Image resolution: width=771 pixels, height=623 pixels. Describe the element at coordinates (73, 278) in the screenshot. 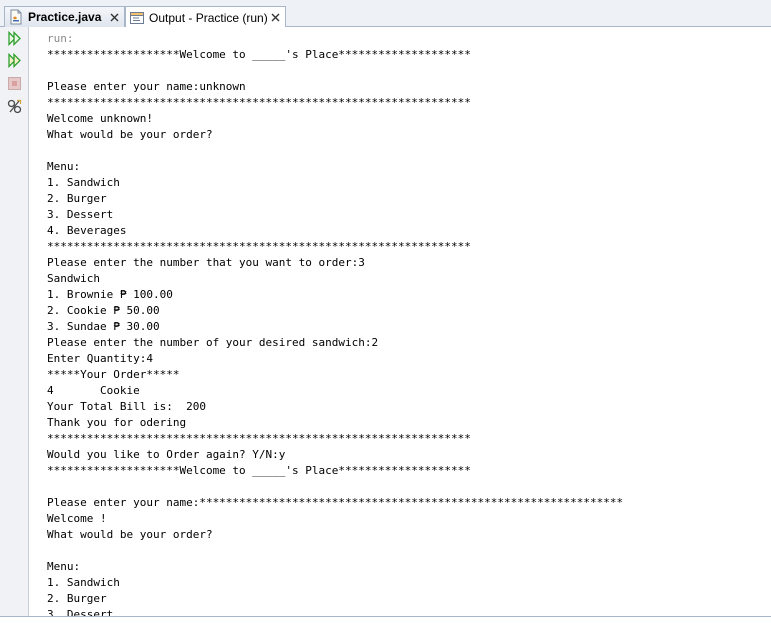

I see `console-line: Sandwich` at that location.